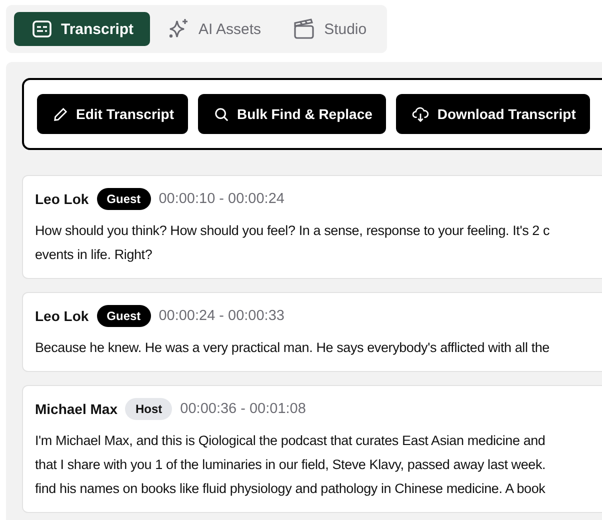  What do you see at coordinates (215, 29) in the screenshot?
I see `tab: AI Assets` at bounding box center [215, 29].